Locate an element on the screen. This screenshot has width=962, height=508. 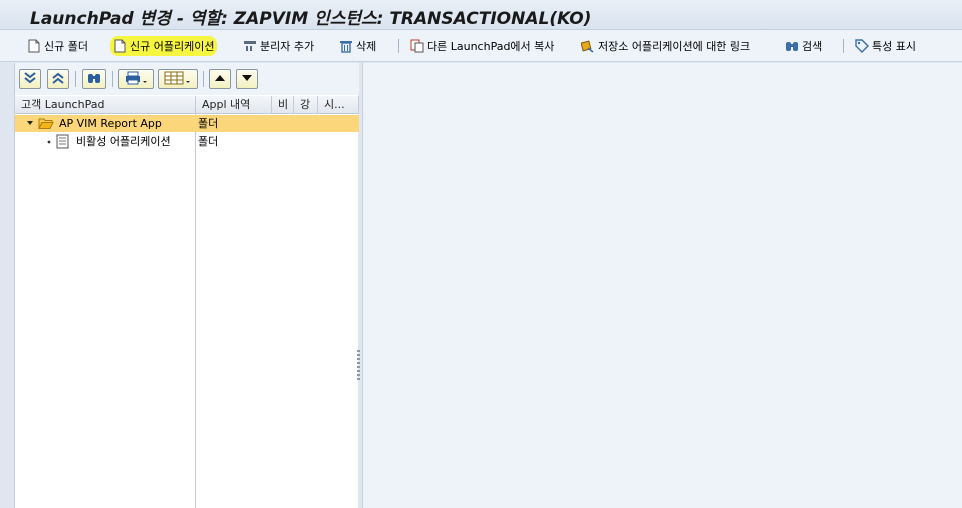
delete-label: 삭제 is located at coordinates (366, 46).